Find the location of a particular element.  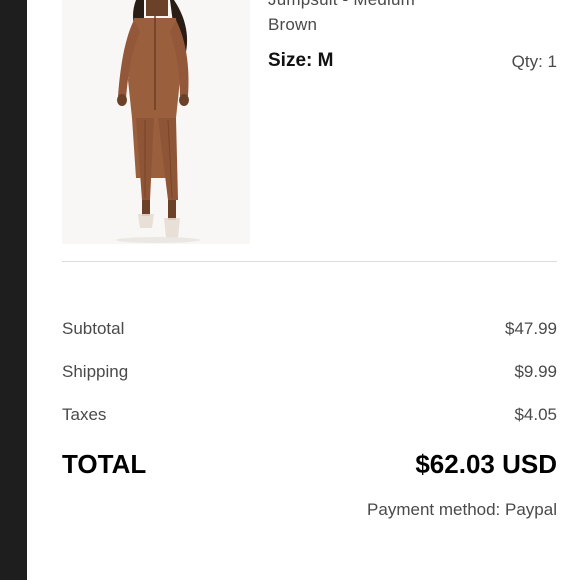

total-label: TOTAL is located at coordinates (104, 464).